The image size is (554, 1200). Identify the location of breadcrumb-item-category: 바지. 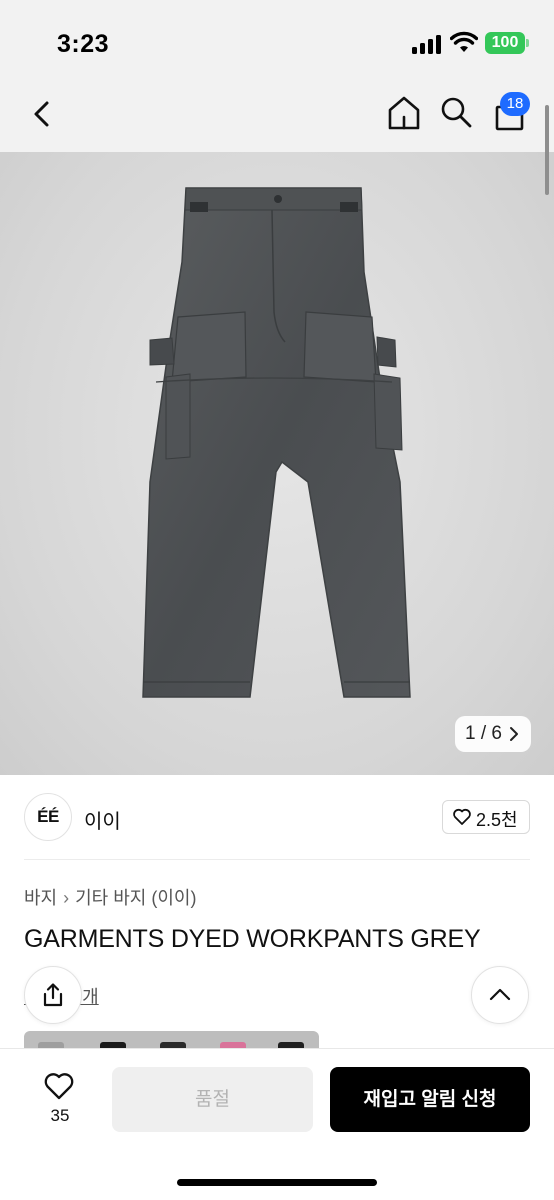
(40, 897).